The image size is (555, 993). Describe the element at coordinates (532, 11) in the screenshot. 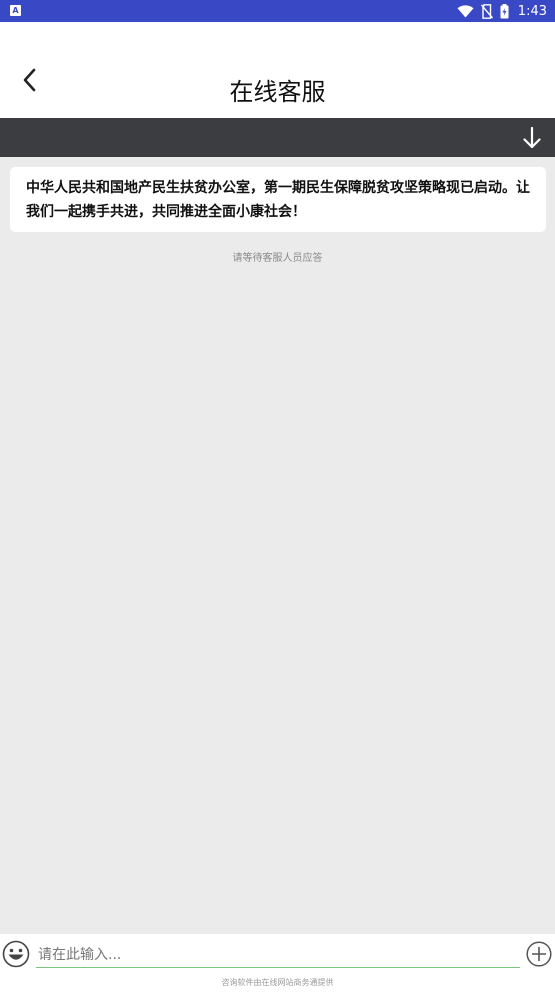

I see `status-time: 1:43` at that location.